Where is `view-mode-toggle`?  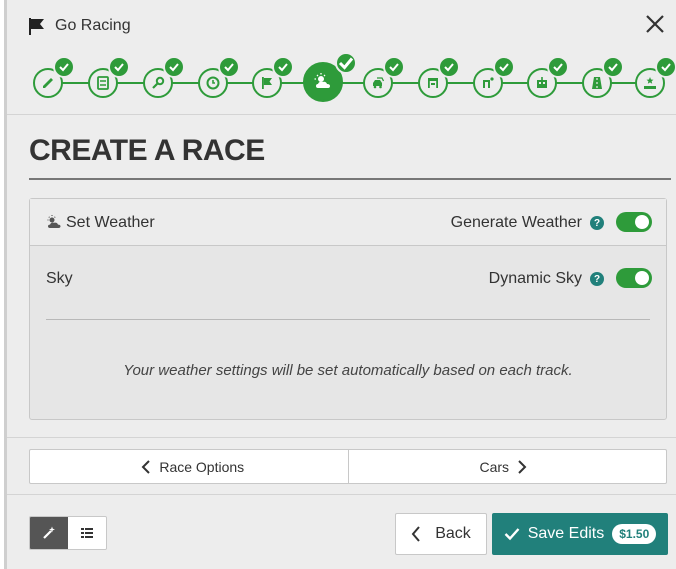 view-mode-toggle is located at coordinates (68, 533).